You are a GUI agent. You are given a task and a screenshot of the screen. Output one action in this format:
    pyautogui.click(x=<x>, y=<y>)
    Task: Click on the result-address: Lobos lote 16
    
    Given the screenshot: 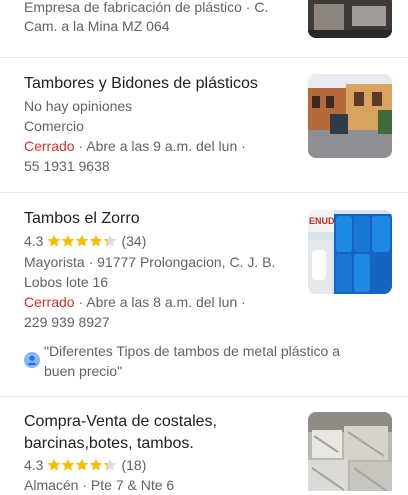 What is the action you would take?
    pyautogui.click(x=66, y=282)
    